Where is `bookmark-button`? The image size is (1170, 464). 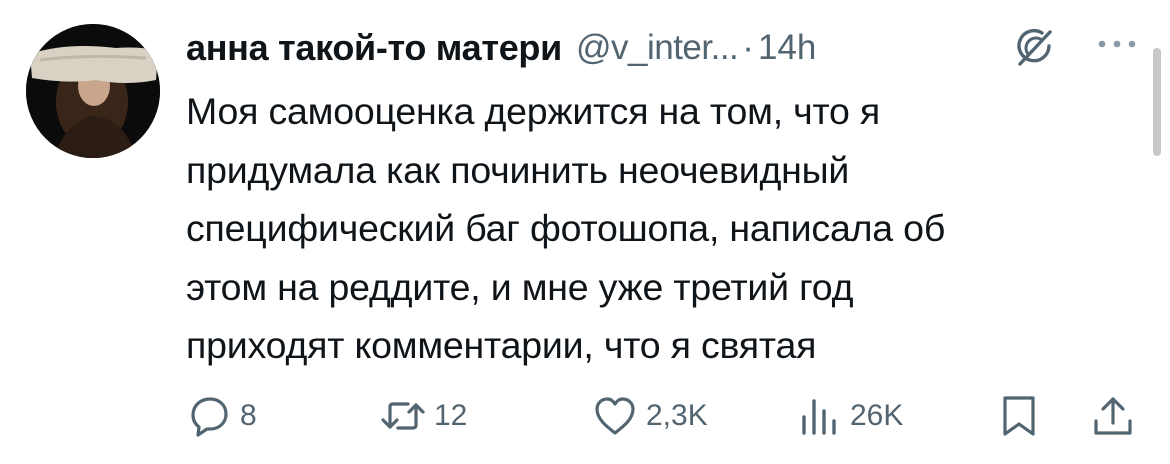 bookmark-button is located at coordinates (1019, 416).